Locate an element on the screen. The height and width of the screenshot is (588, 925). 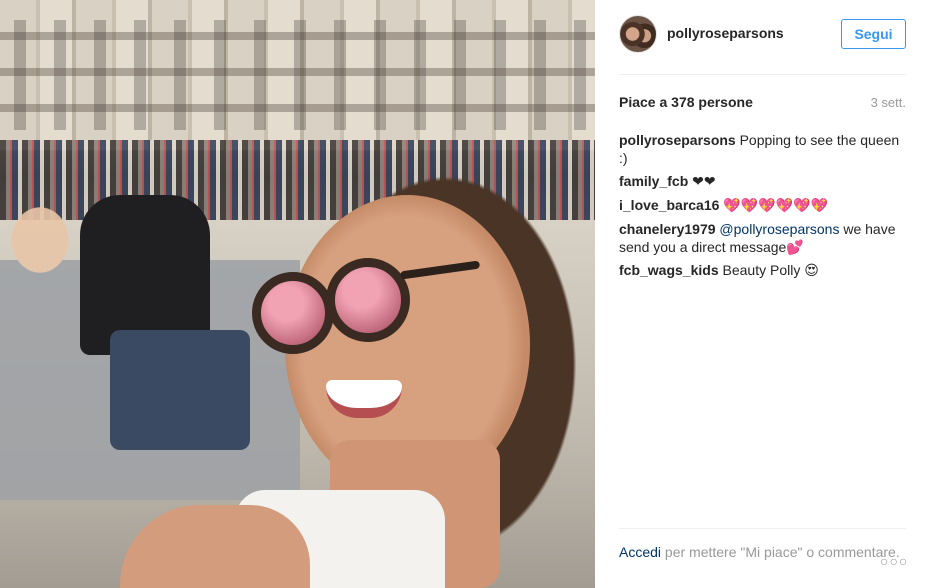
footer-divider is located at coordinates (762, 528).